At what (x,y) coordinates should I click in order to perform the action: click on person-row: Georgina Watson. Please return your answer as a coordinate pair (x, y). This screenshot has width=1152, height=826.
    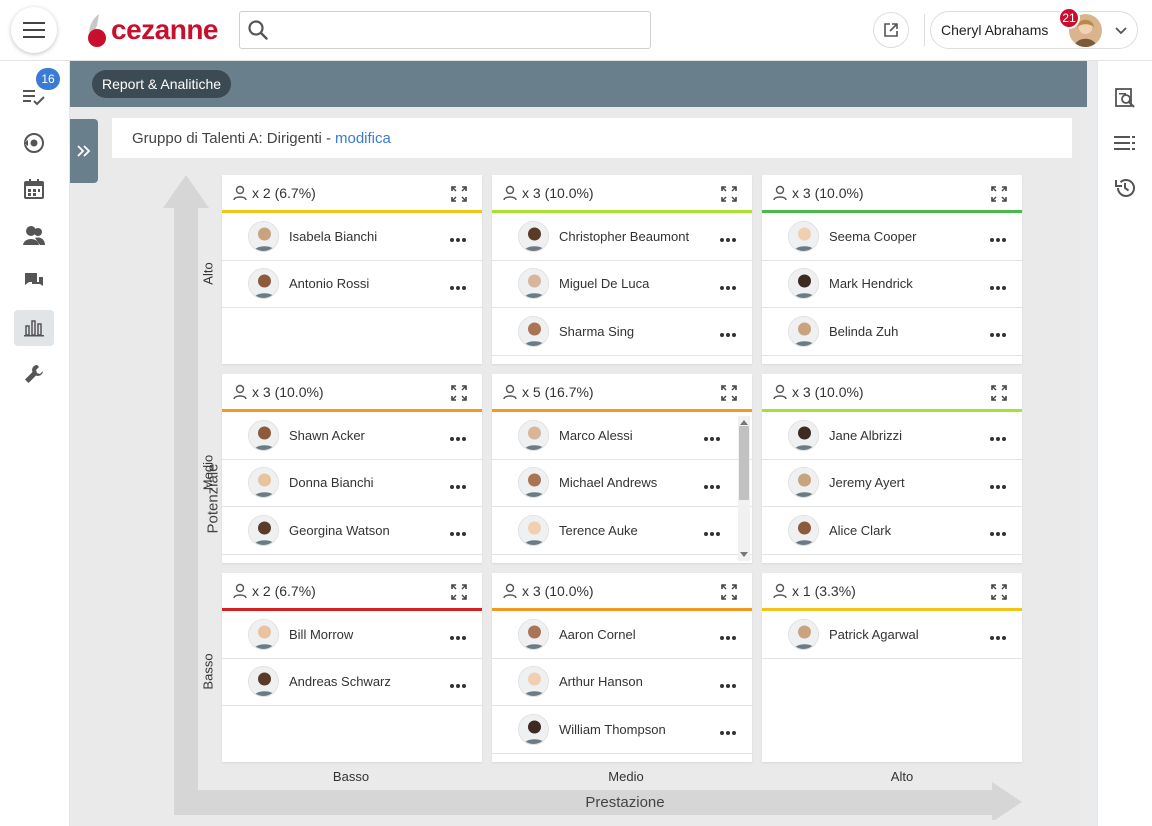
    Looking at the image, I should click on (352, 531).